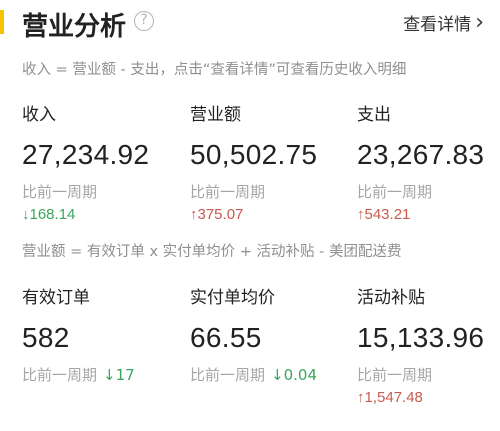 The width and height of the screenshot is (500, 431). What do you see at coordinates (46, 337) in the screenshot?
I see `metric-value: 582` at bounding box center [46, 337].